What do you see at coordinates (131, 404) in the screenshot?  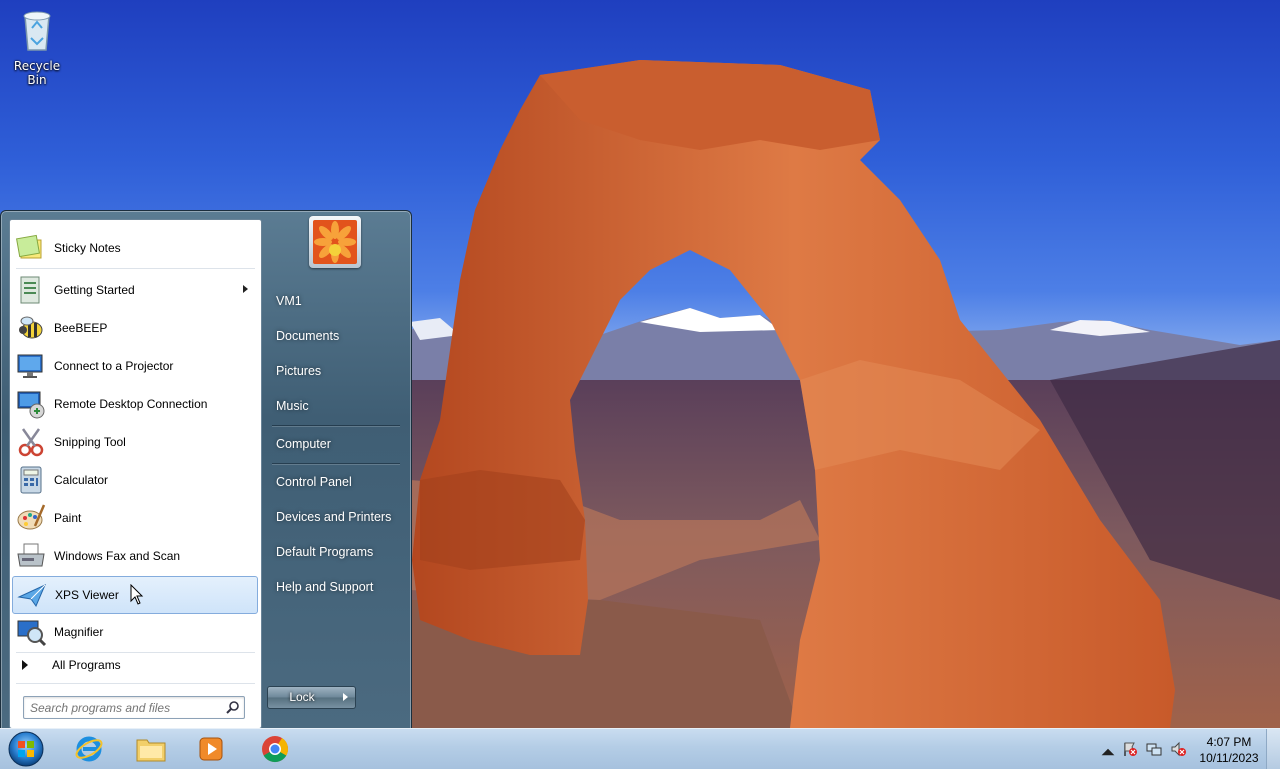 I see `program-label: Remote Desktop Connection` at bounding box center [131, 404].